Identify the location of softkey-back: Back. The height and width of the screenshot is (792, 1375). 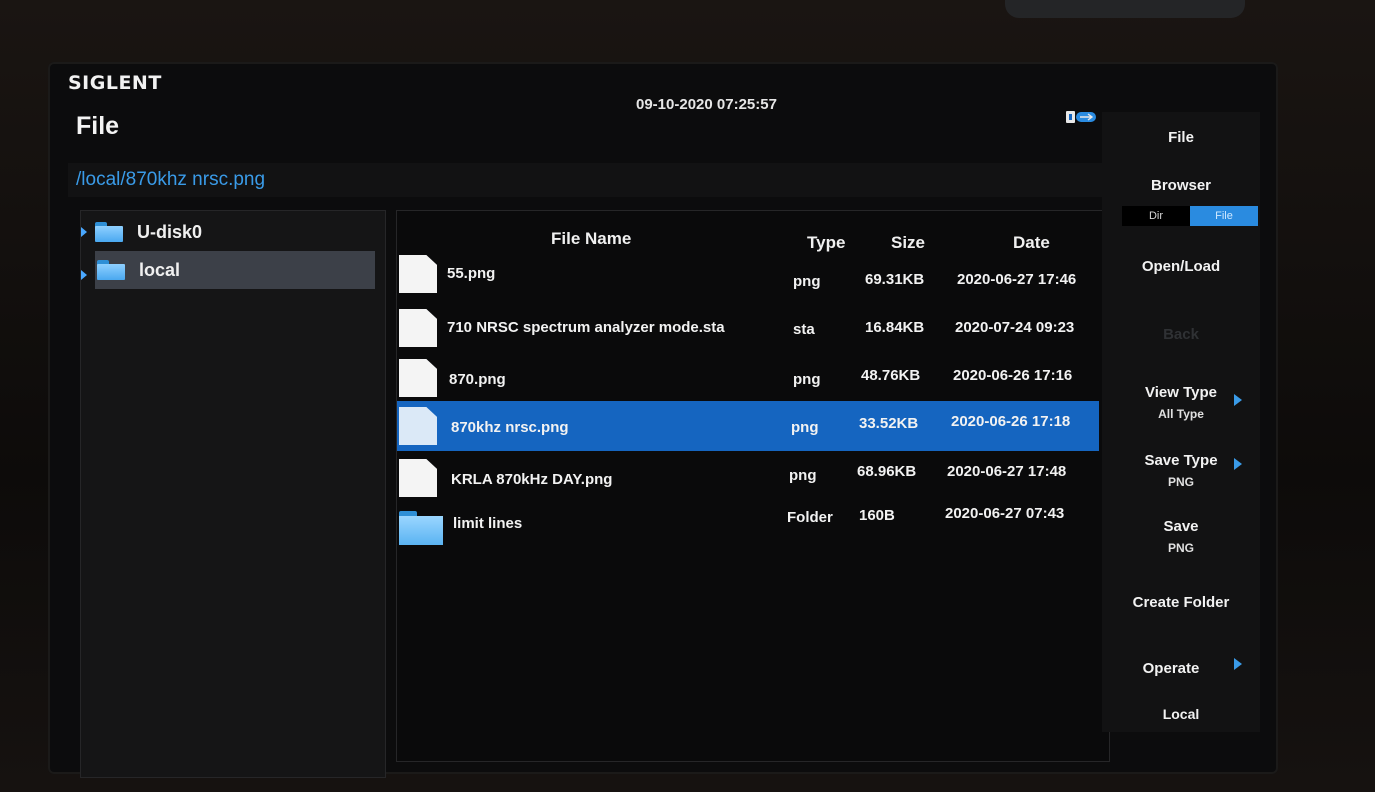
(1181, 334).